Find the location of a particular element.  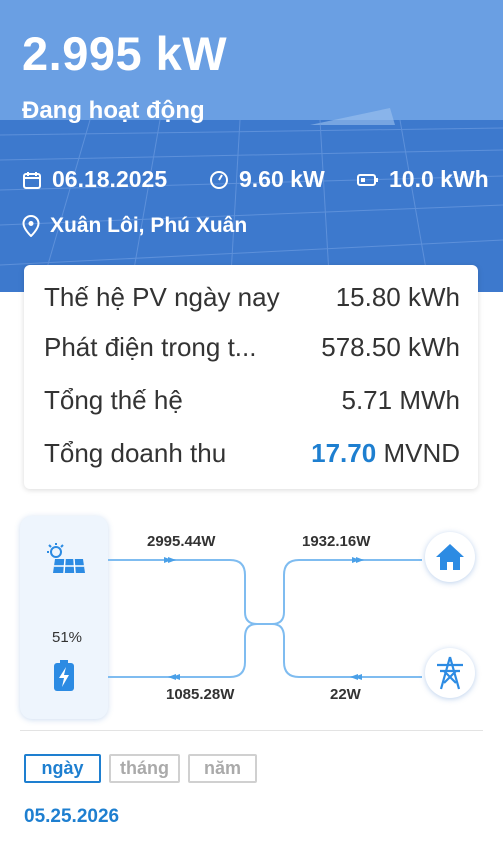

tab-month: tháng is located at coordinates (144, 768).